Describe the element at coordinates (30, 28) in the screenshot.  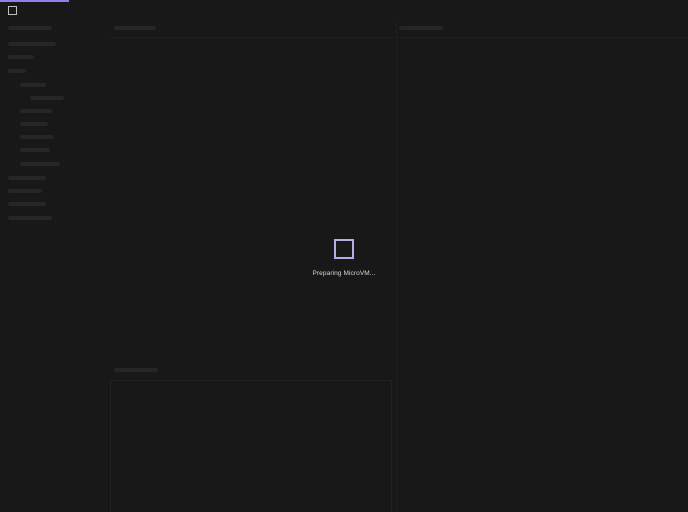
I see `sidebar-header-skeleton` at that location.